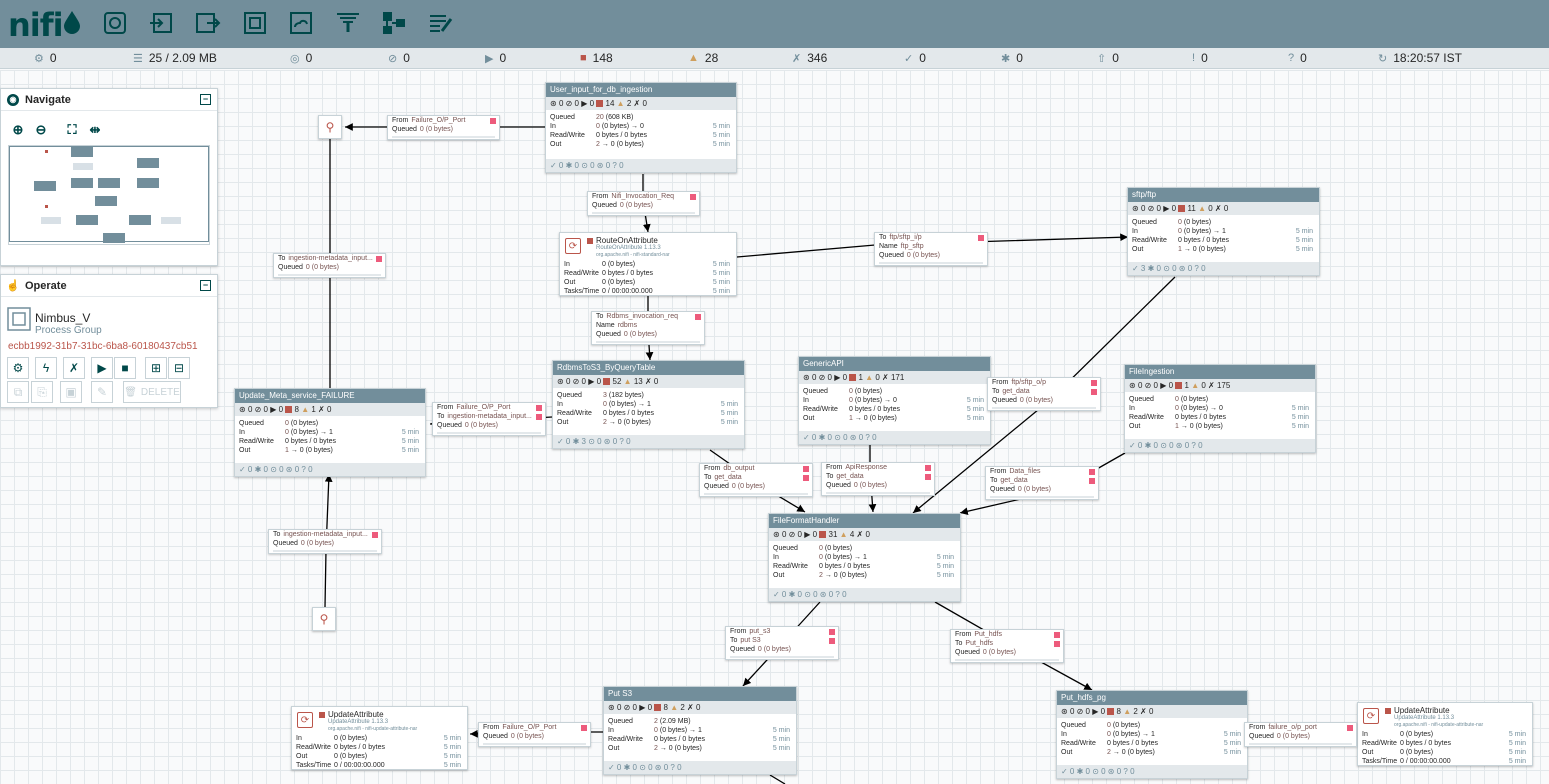 Image resolution: width=1549 pixels, height=784 pixels. I want to click on group-status-bar: ⊛ 0 ⊘ 0 ▶ 0 52 ▲ 13 ✗ 0, so click(648, 381).